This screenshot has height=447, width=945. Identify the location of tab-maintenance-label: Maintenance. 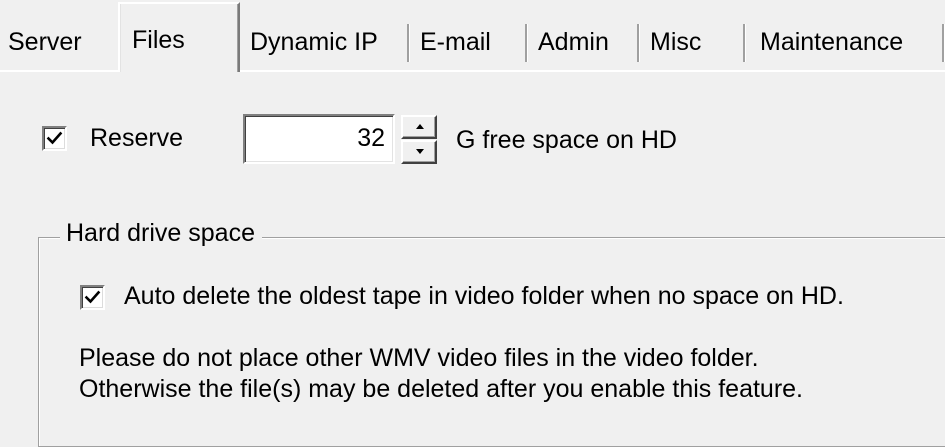
(832, 42).